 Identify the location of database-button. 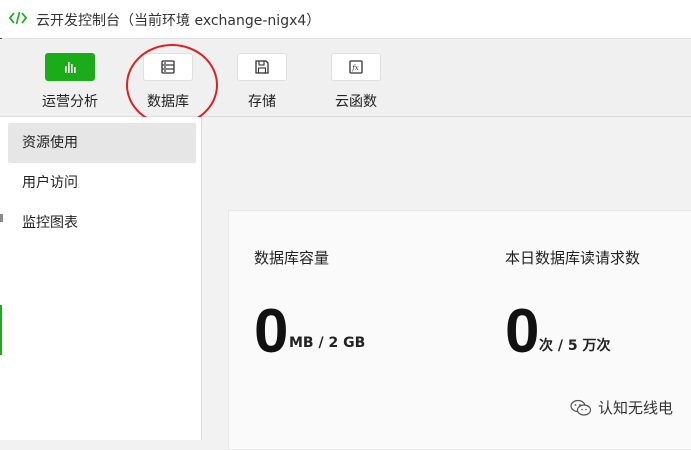
(168, 67).